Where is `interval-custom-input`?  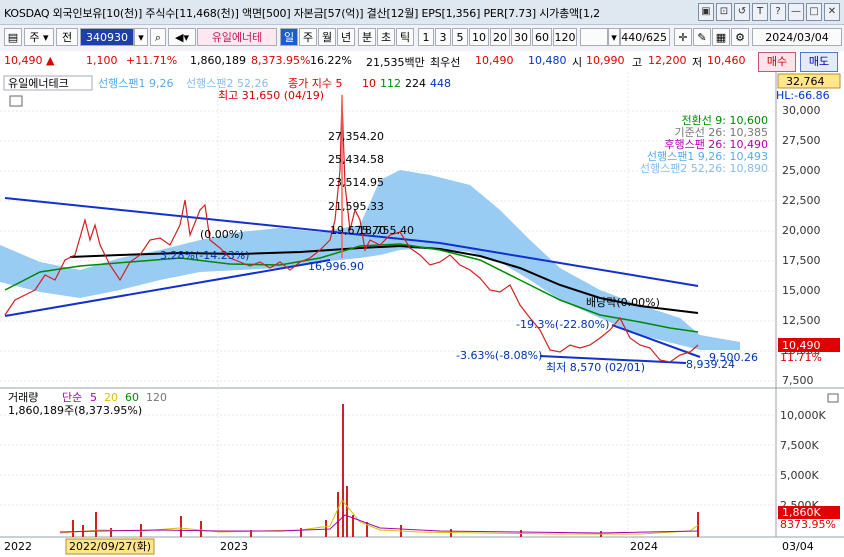 interval-custom-input is located at coordinates (594, 37).